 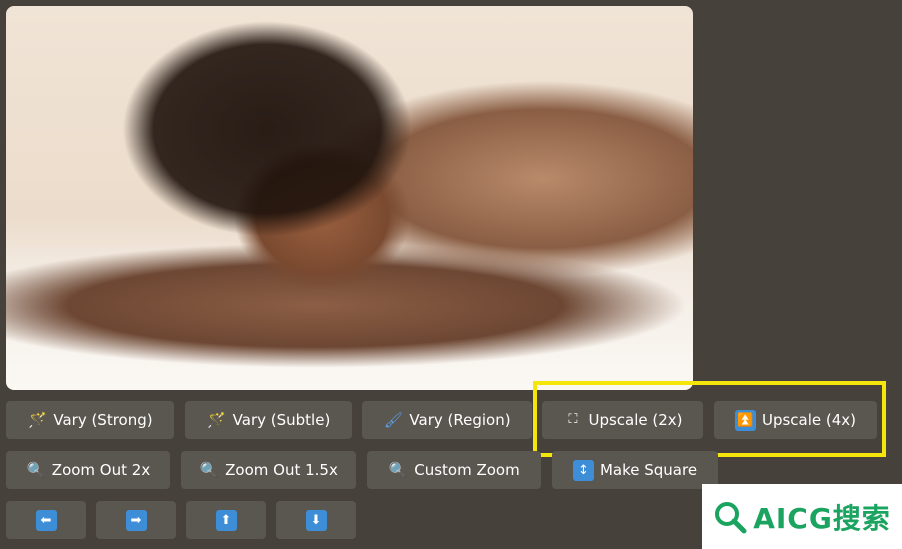 What do you see at coordinates (822, 518) in the screenshot?
I see `watermark-text: AICG搜索` at bounding box center [822, 518].